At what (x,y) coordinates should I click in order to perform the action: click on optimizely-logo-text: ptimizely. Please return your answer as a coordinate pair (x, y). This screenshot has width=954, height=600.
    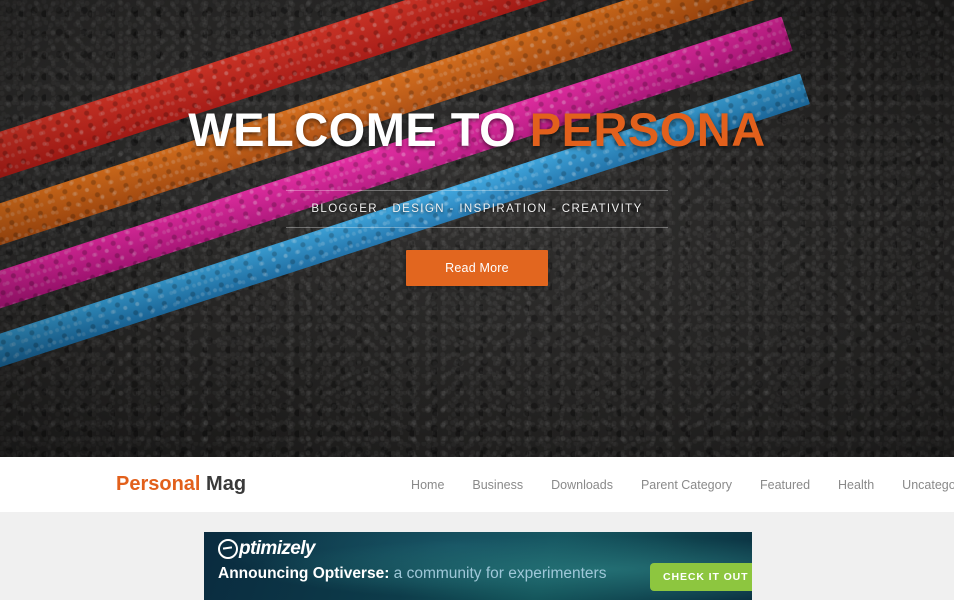
    Looking at the image, I should click on (277, 548).